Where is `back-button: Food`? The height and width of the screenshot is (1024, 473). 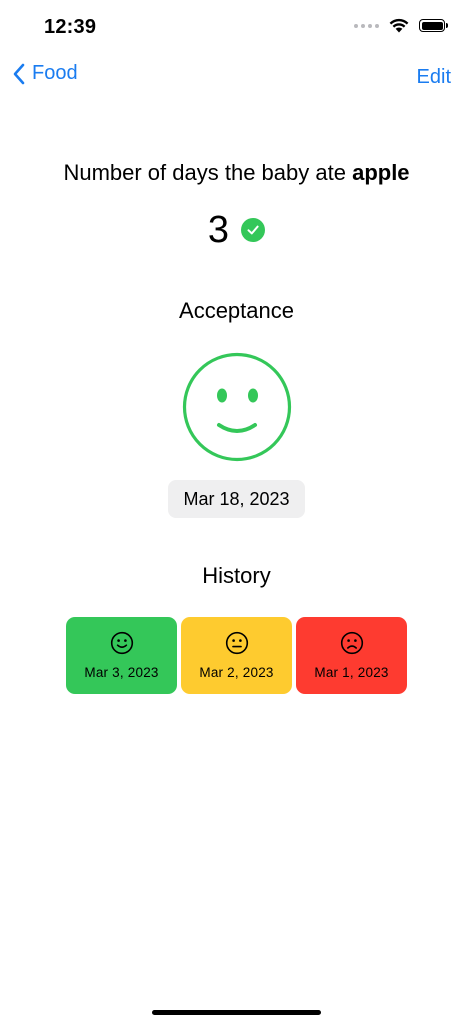
back-button: Food is located at coordinates (45, 73).